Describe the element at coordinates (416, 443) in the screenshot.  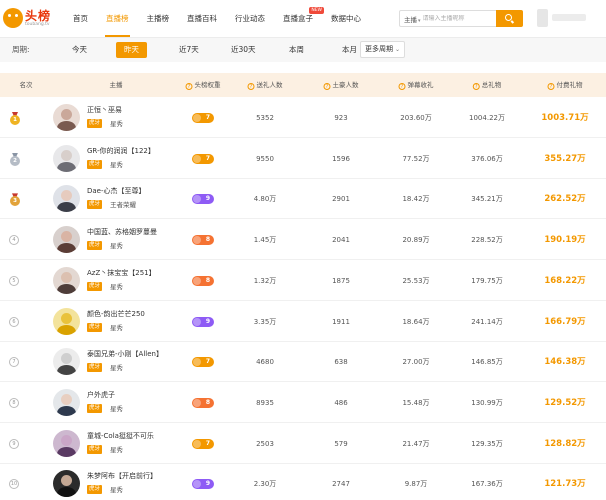
I see `danmu-gifts-value: 21.47万` at that location.